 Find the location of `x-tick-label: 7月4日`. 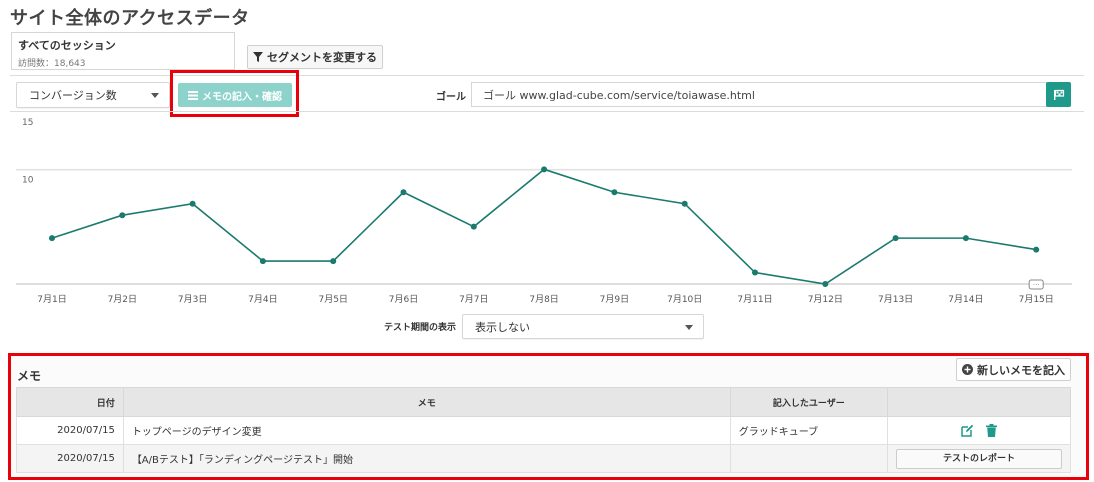

x-tick-label: 7月4日 is located at coordinates (262, 299).